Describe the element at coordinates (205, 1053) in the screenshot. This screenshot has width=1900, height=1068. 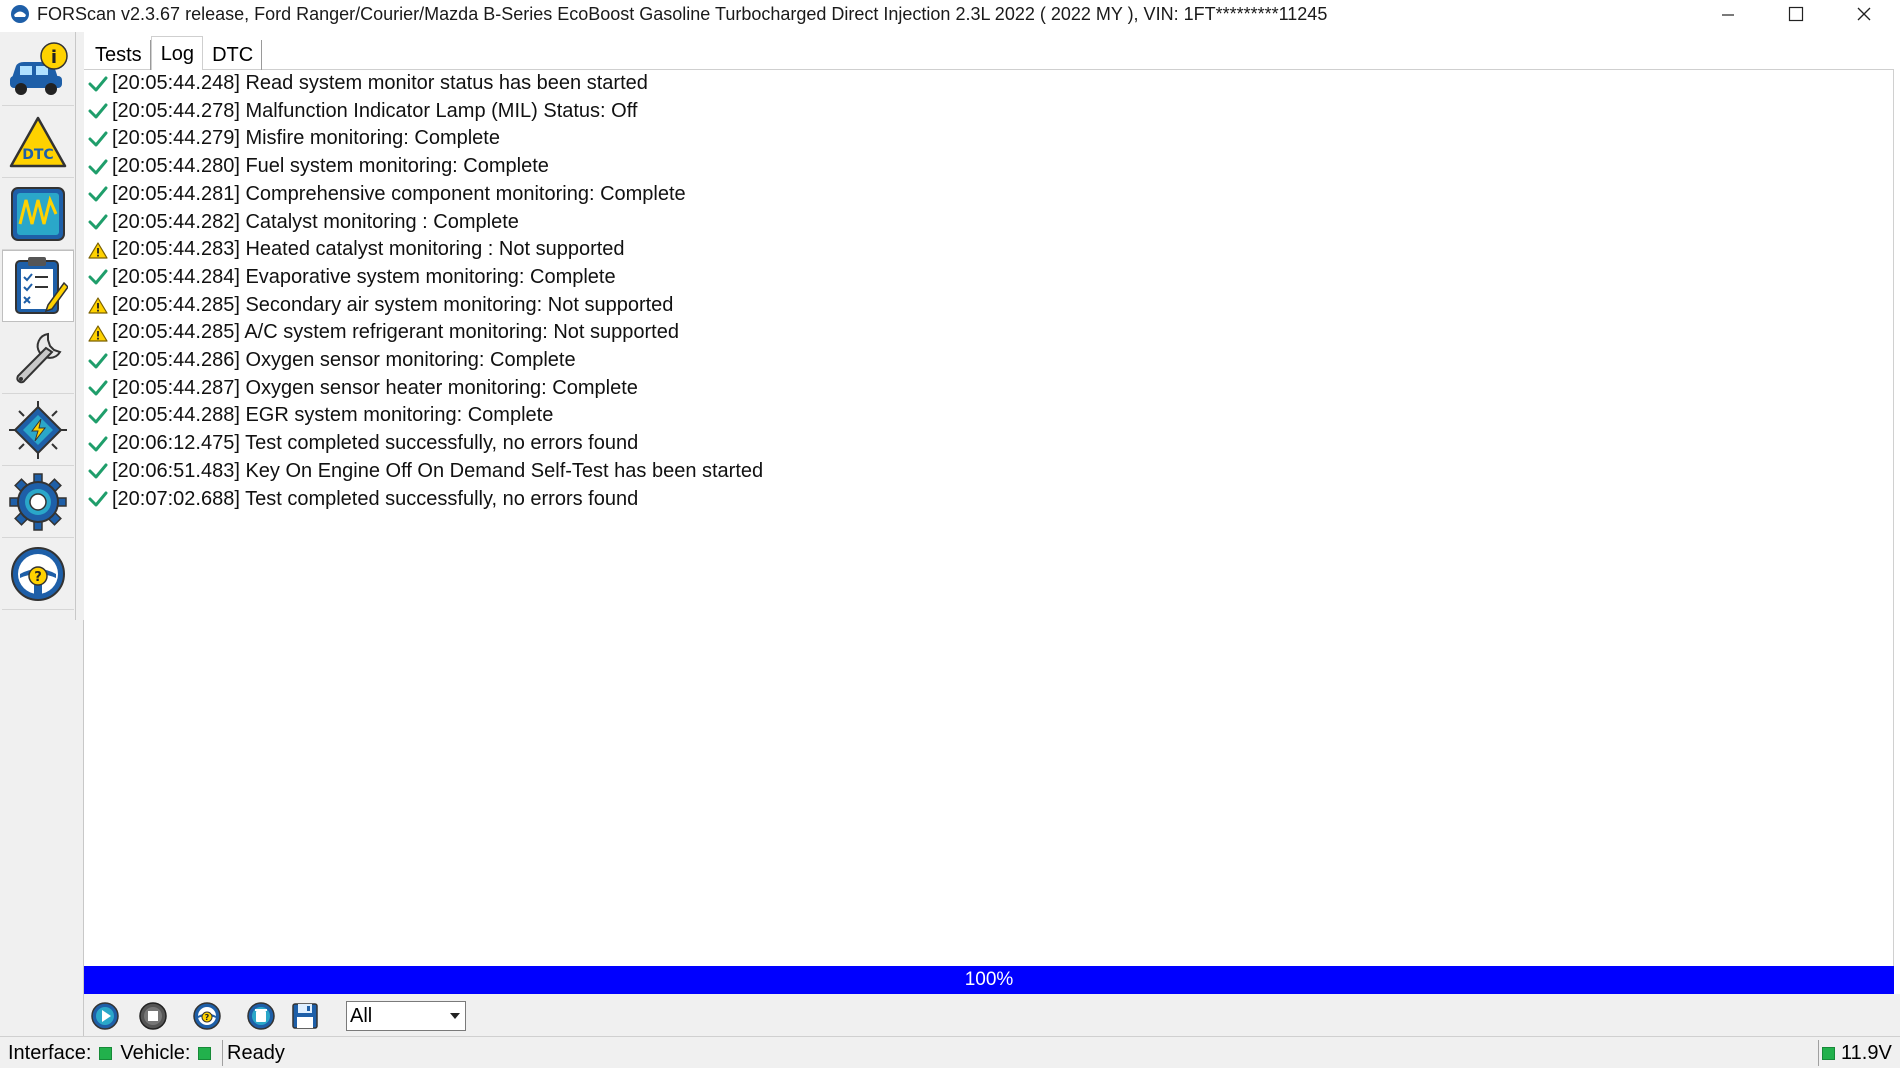
I see `vehicle-led-icon` at that location.